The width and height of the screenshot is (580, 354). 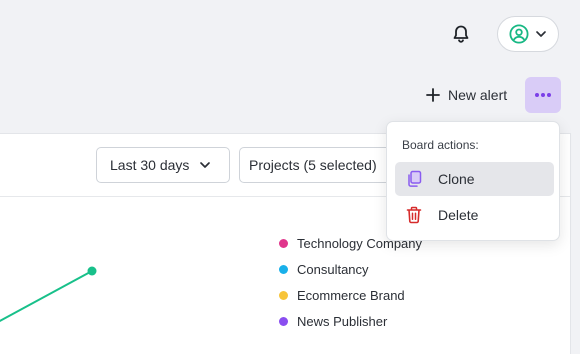 What do you see at coordinates (456, 179) in the screenshot?
I see `clone-label: Clone` at bounding box center [456, 179].